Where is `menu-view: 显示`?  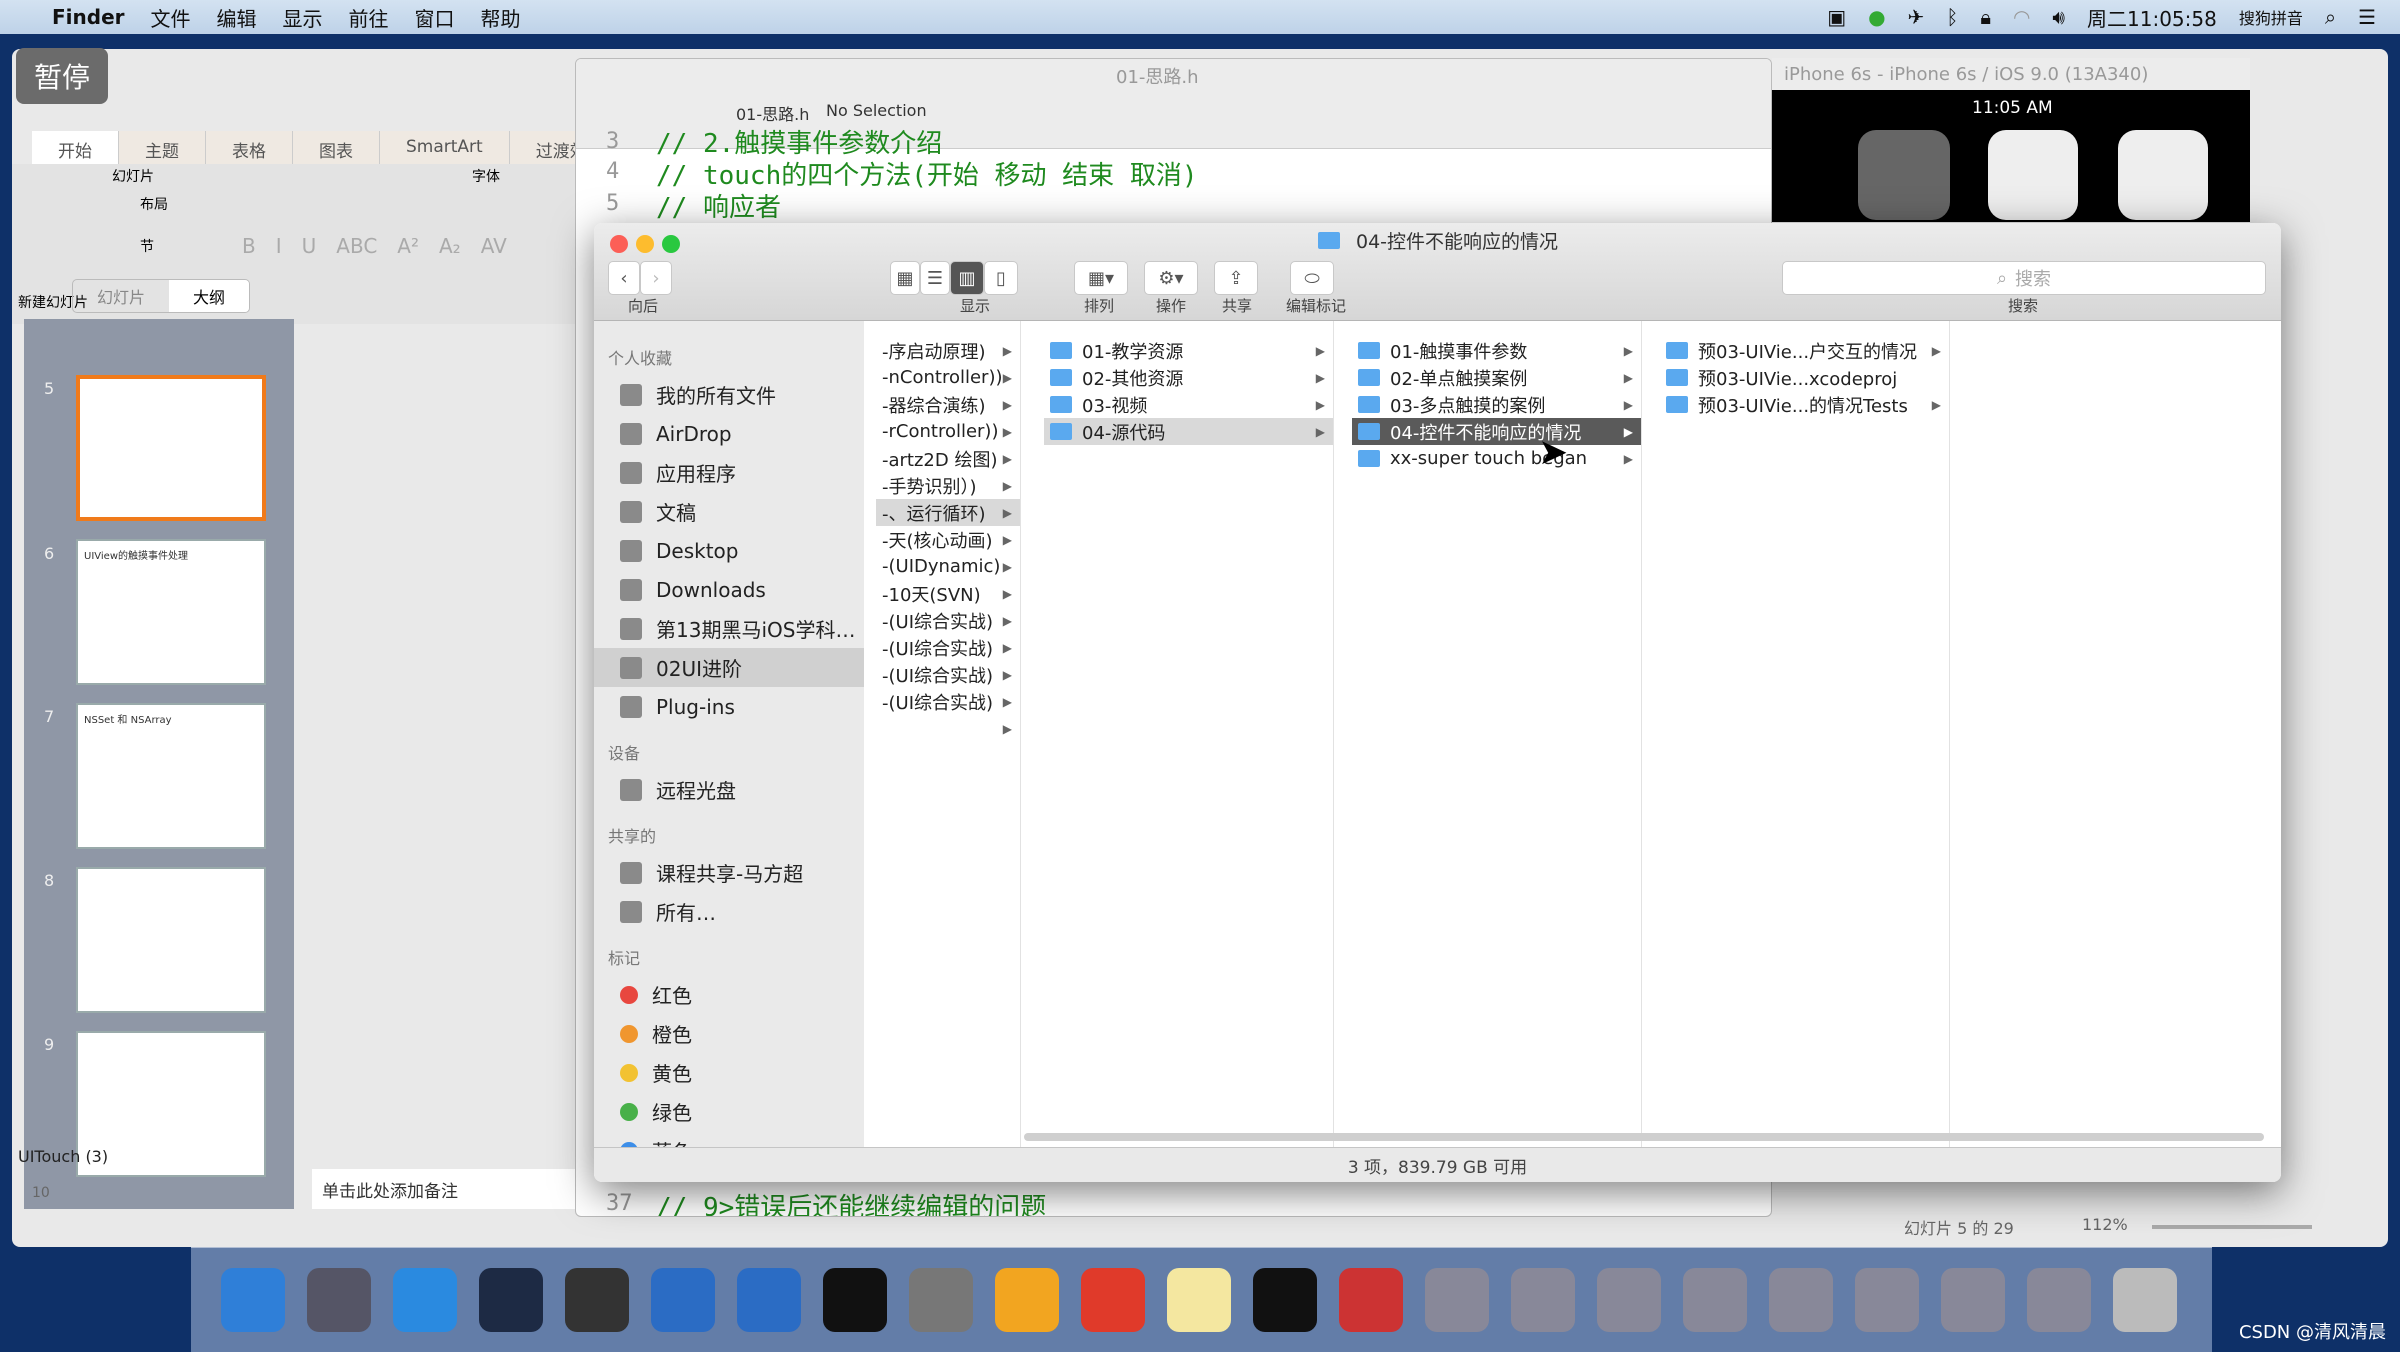 menu-view: 显示 is located at coordinates (303, 17).